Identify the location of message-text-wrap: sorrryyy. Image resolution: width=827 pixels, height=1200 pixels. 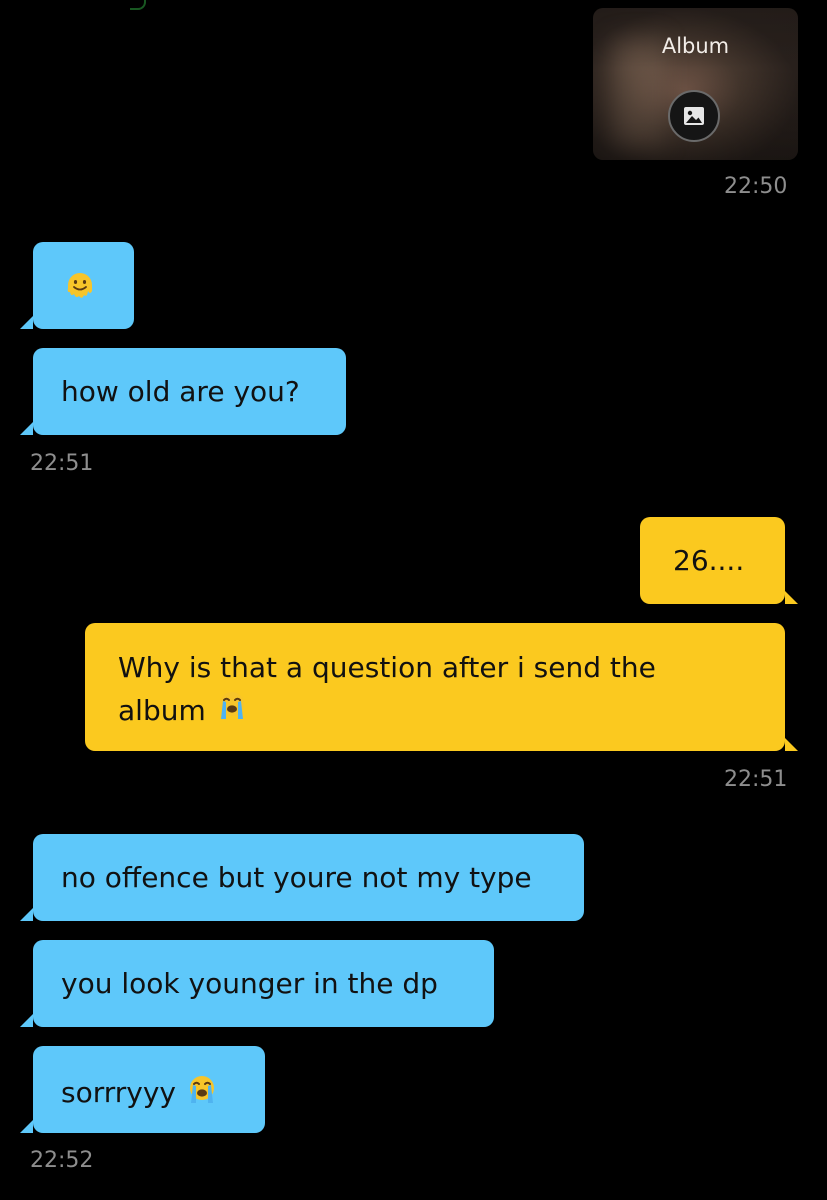
(149, 1094).